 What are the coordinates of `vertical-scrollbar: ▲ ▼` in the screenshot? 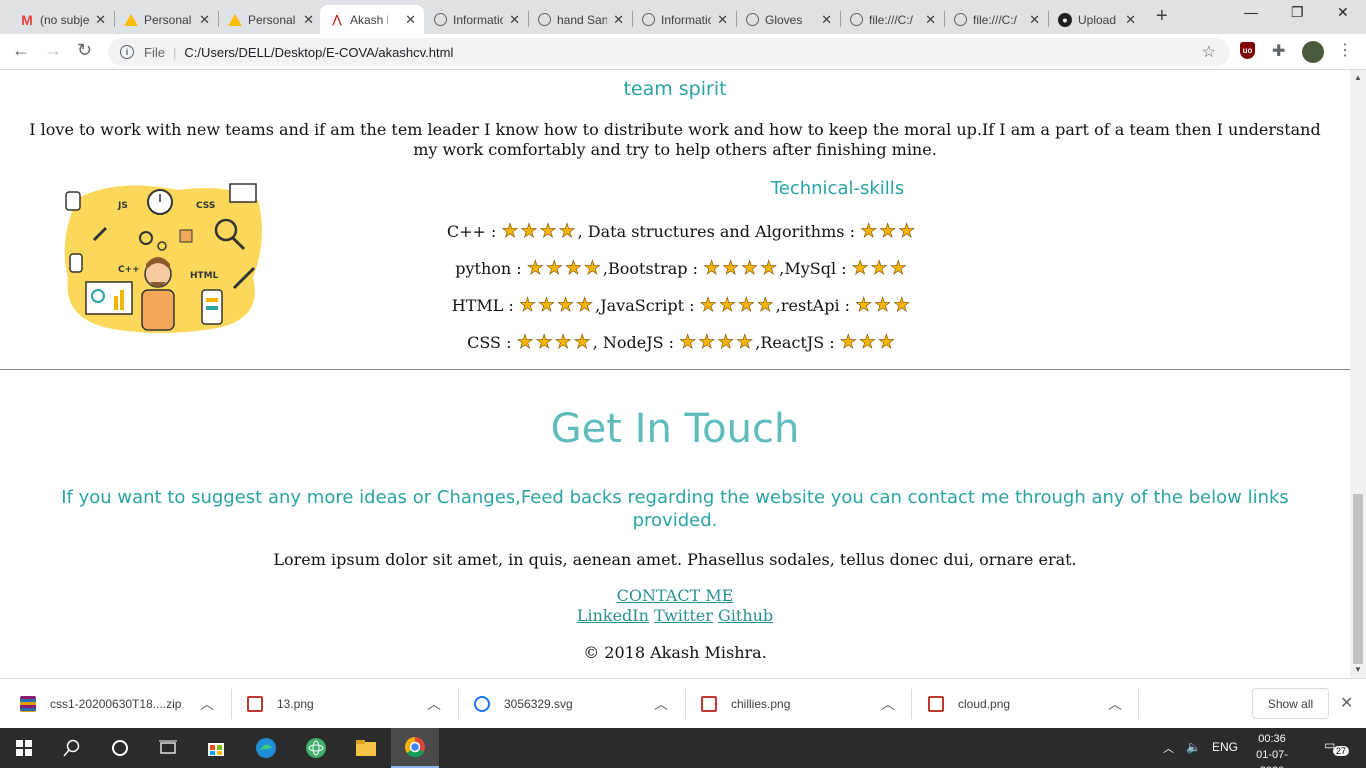 It's located at (1358, 374).